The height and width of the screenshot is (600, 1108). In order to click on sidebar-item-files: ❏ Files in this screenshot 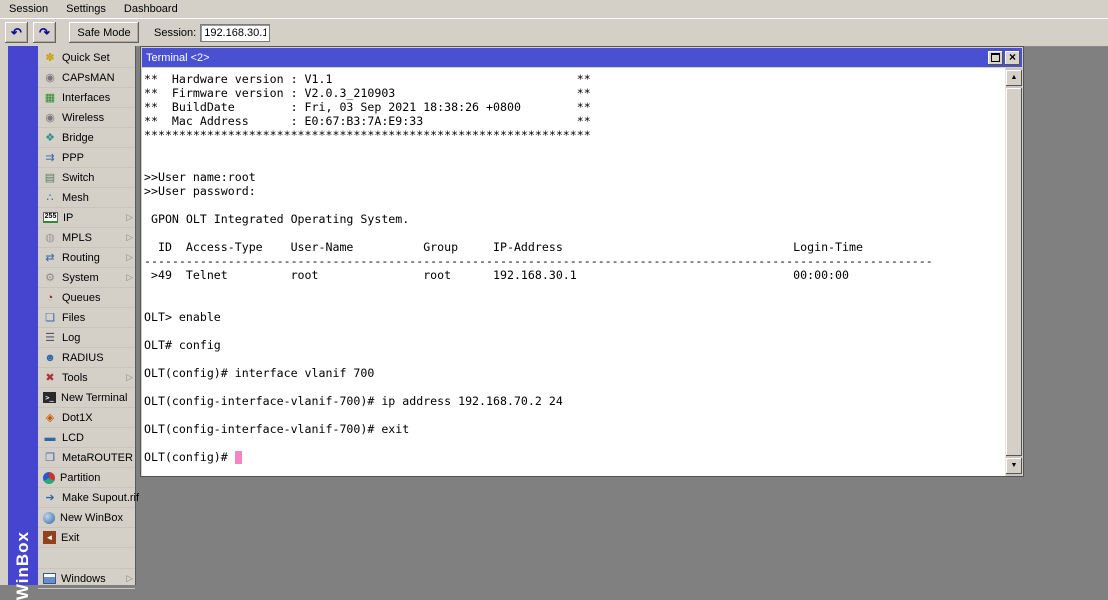, I will do `click(86, 318)`.